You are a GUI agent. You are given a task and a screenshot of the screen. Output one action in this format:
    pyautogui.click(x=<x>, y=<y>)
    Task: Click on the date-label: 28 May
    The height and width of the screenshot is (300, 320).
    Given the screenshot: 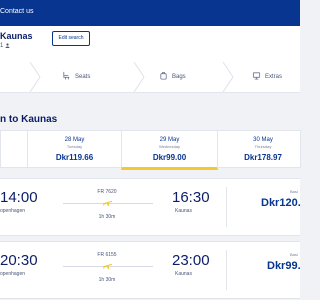 What is the action you would take?
    pyautogui.click(x=74, y=140)
    